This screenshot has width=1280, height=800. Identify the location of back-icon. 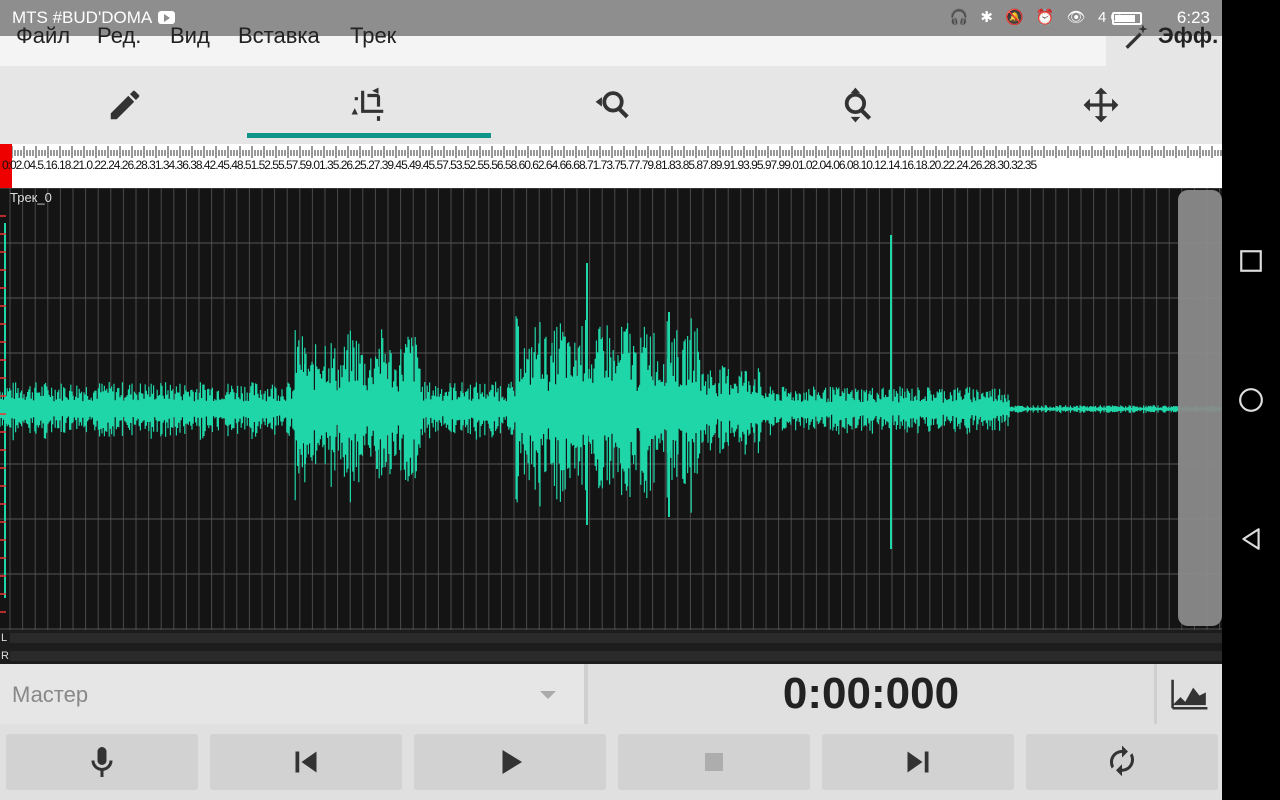
(1251, 539).